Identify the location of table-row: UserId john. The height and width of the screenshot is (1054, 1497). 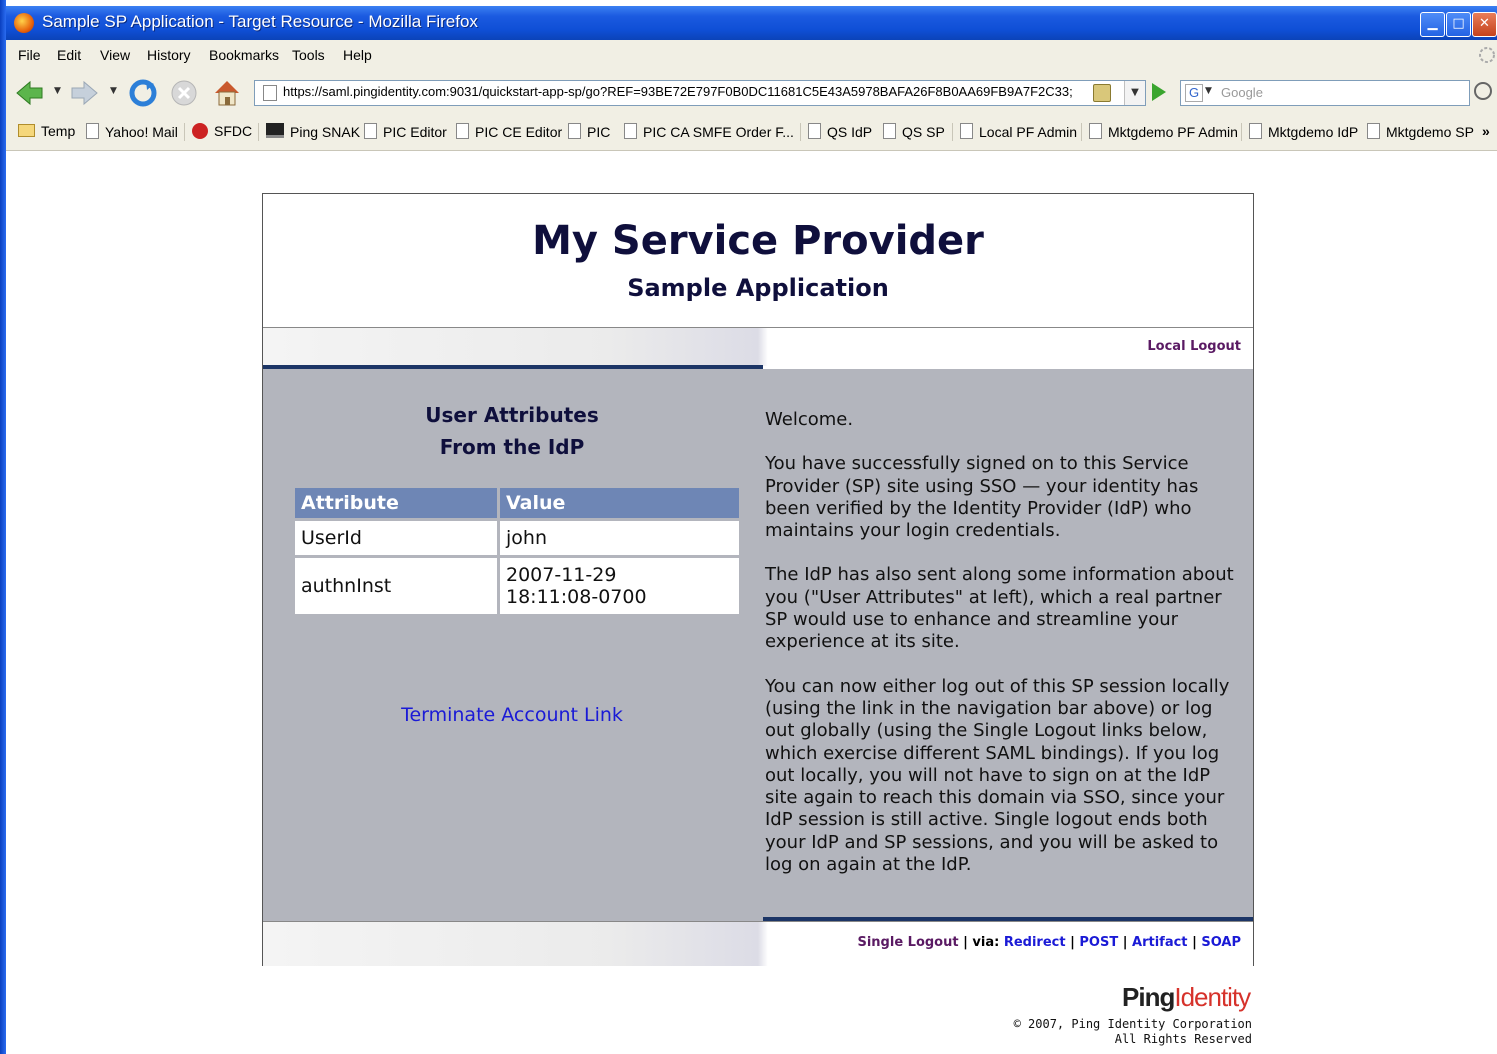
(517, 538).